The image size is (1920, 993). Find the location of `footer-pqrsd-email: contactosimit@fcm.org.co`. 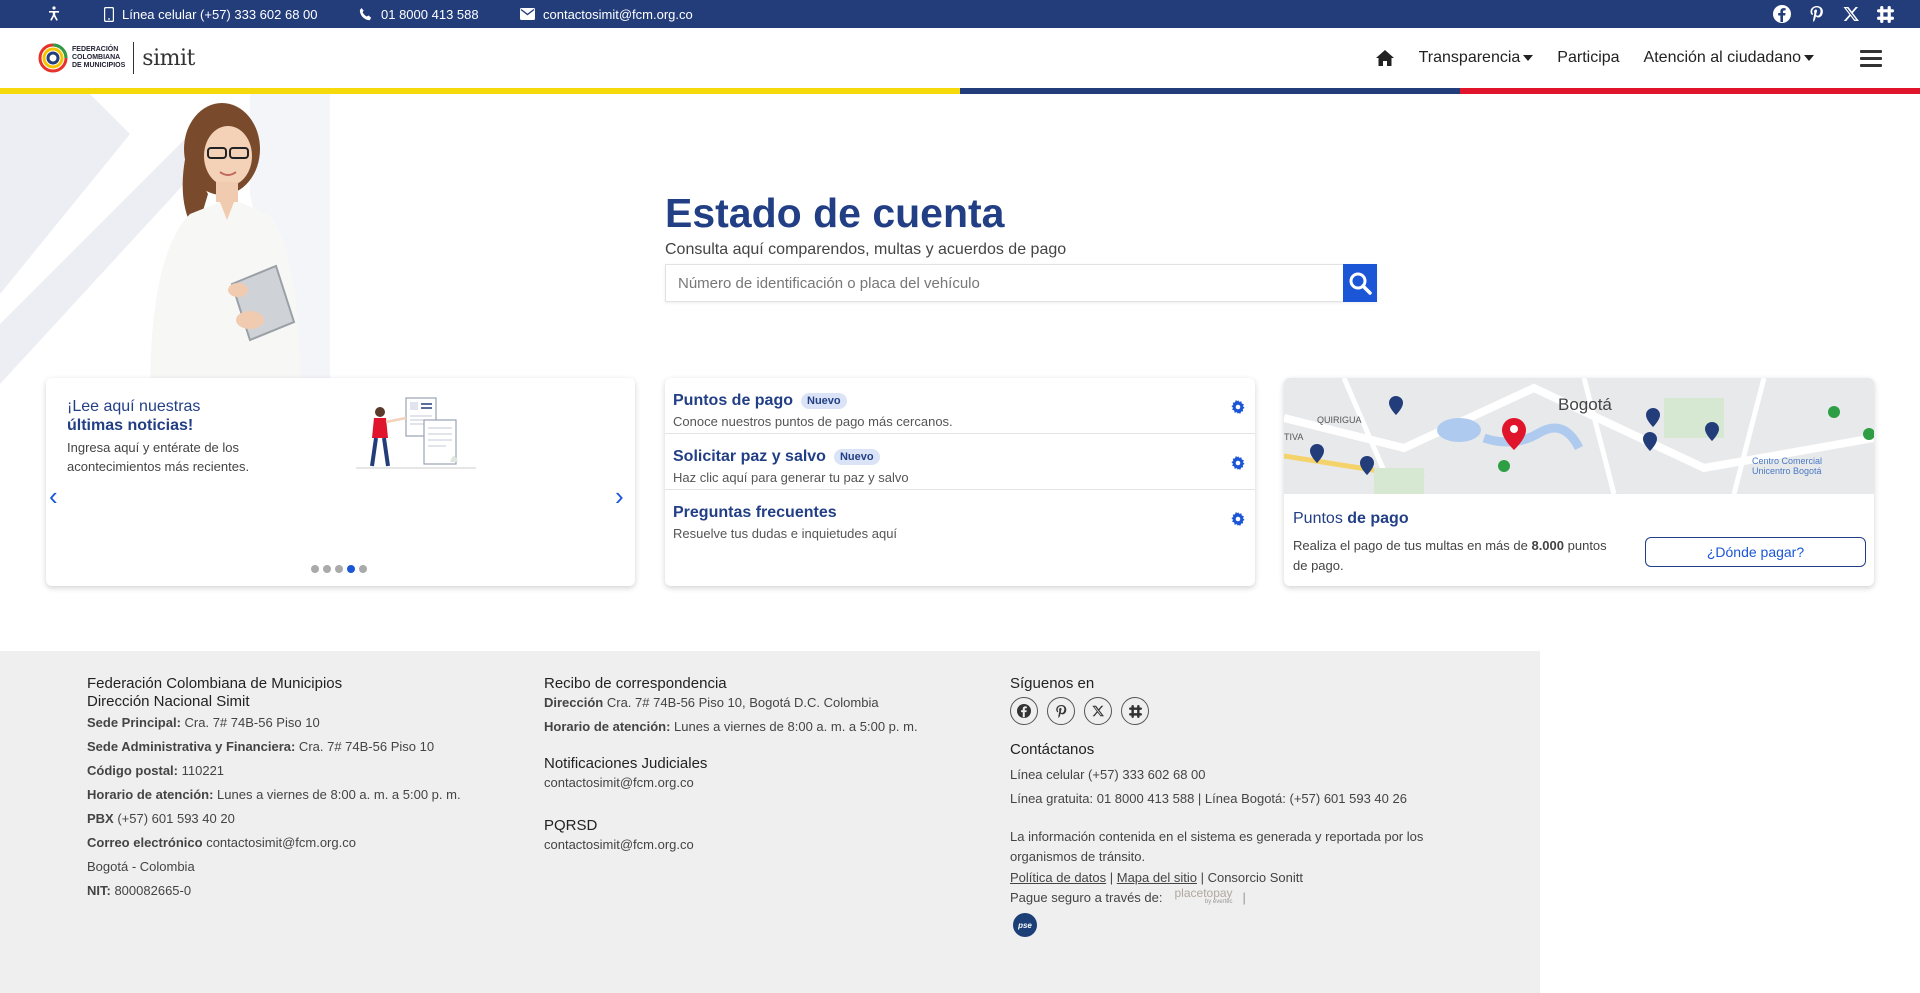

footer-pqrsd-email: contactosimit@fcm.org.co is located at coordinates (731, 845).